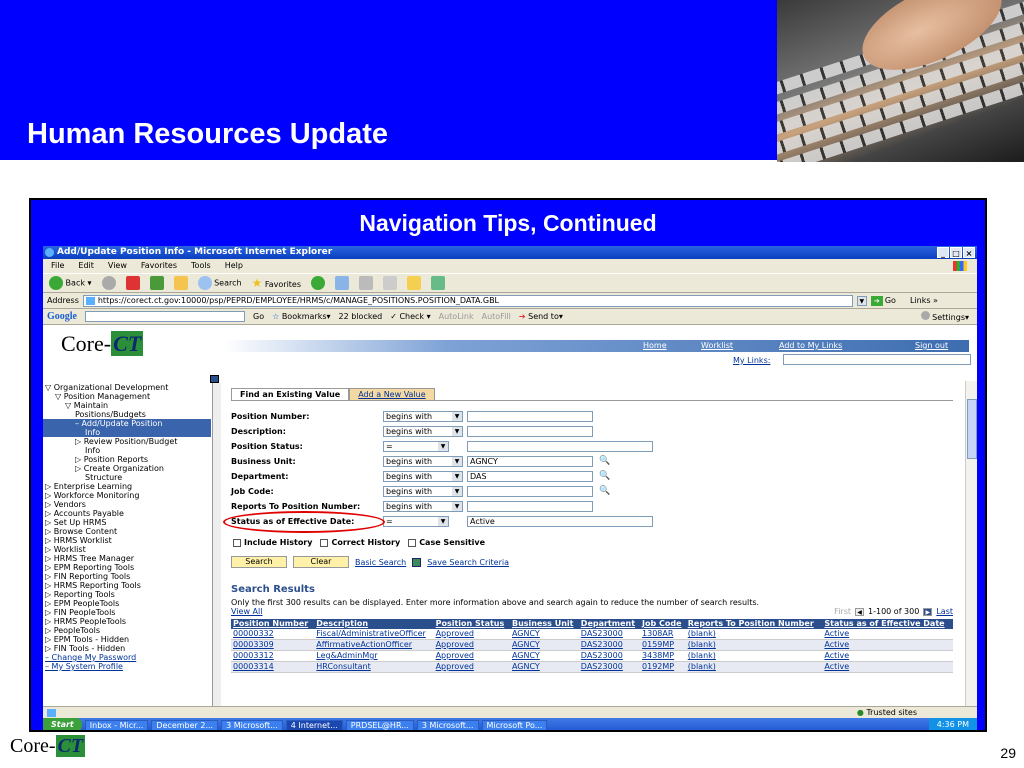  I want to click on favorites-button: ★ Favorites, so click(276, 283).